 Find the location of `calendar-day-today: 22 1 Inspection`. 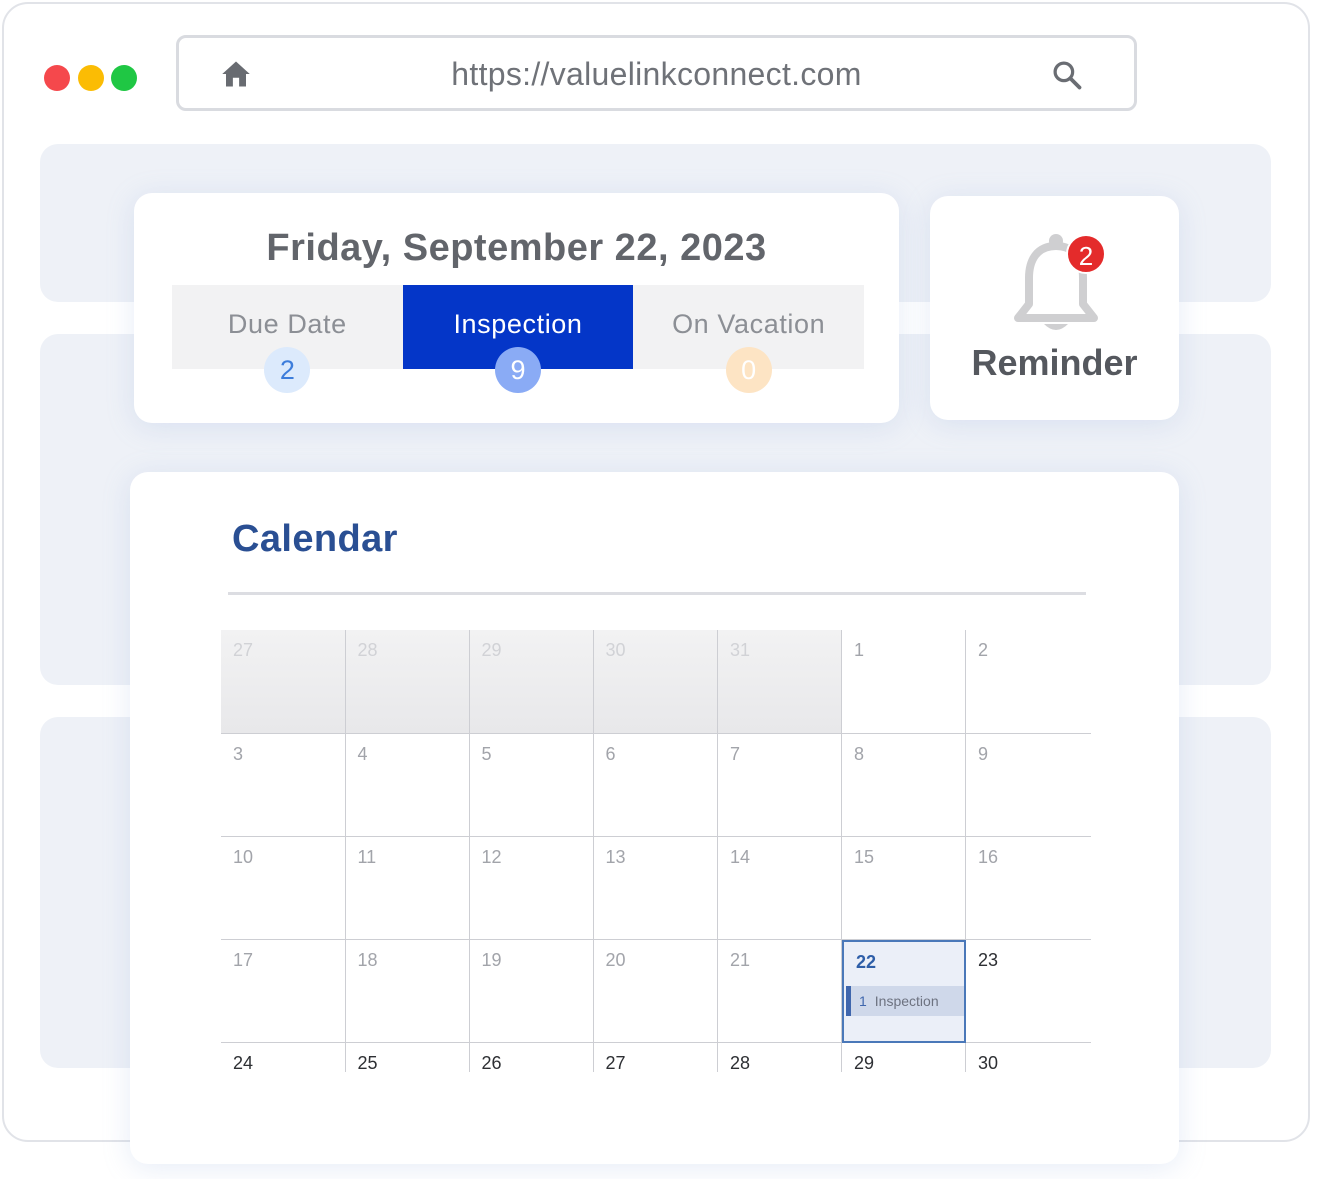

calendar-day-today: 22 1 Inspection is located at coordinates (904, 991).